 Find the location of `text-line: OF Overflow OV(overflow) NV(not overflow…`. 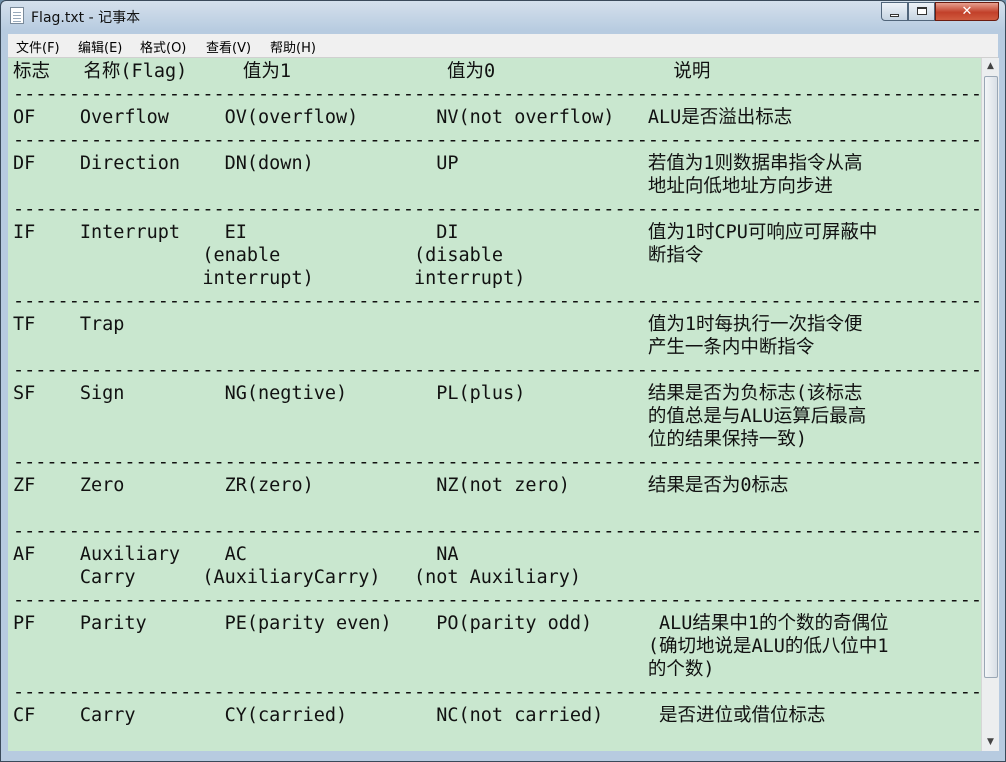

text-line: OF Overflow OV(overflow) NV(not overflow… is located at coordinates (497, 117).